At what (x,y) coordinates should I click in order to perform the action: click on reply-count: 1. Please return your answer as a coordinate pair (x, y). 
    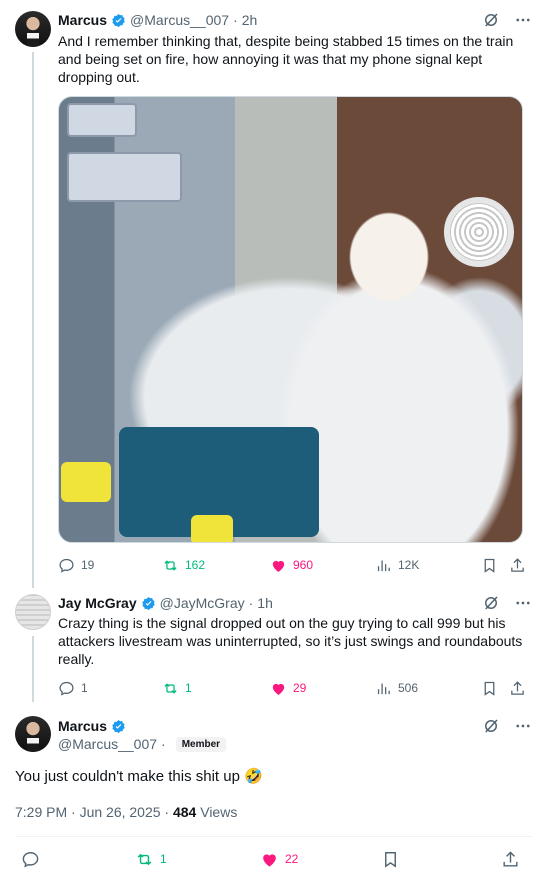
    Looking at the image, I should click on (84, 688).